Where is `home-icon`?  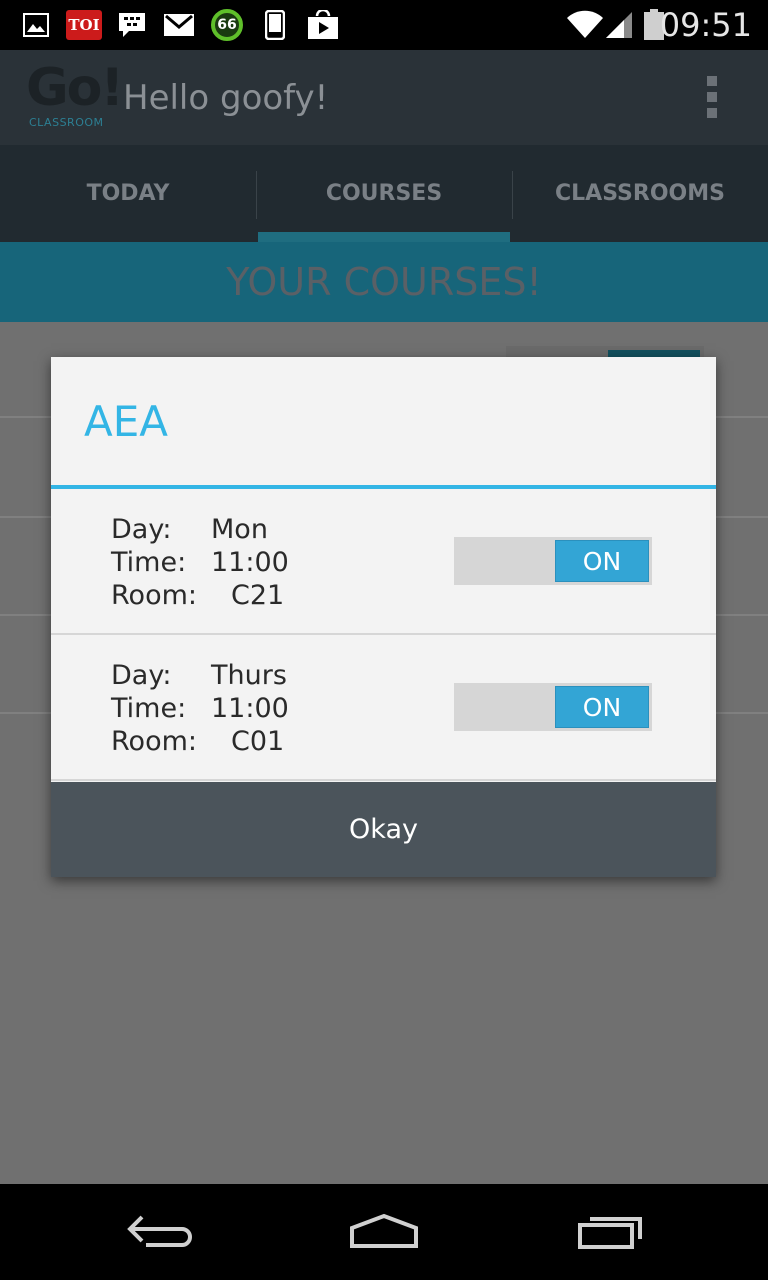
home-icon is located at coordinates (384, 1231).